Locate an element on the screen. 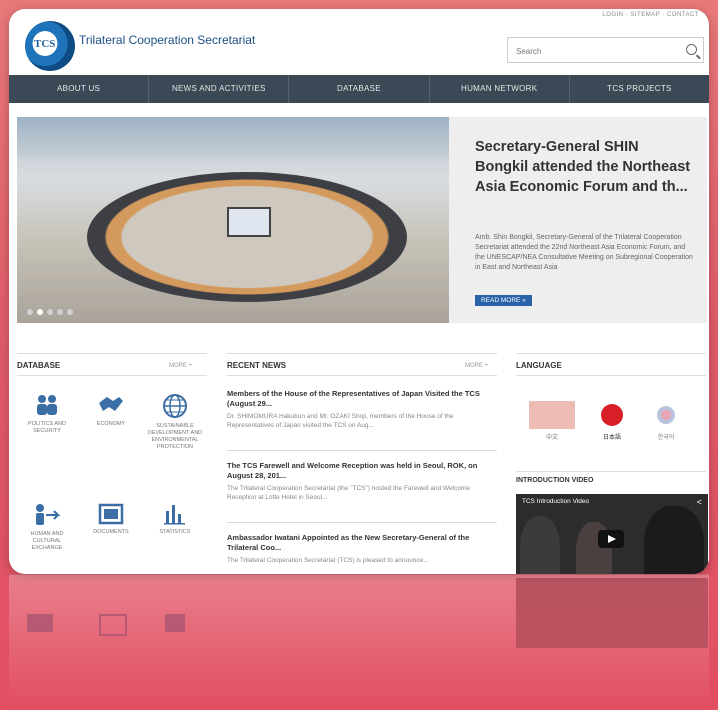 The width and height of the screenshot is (718, 710). photo-conference-table is located at coordinates (247, 237).